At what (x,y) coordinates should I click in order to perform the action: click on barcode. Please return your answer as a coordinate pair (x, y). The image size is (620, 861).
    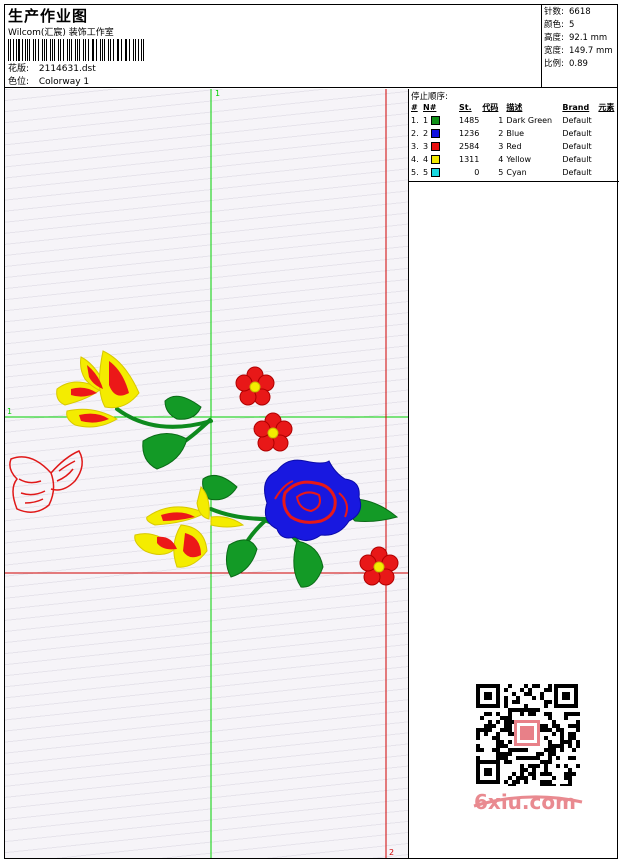
    Looking at the image, I should click on (77, 50).